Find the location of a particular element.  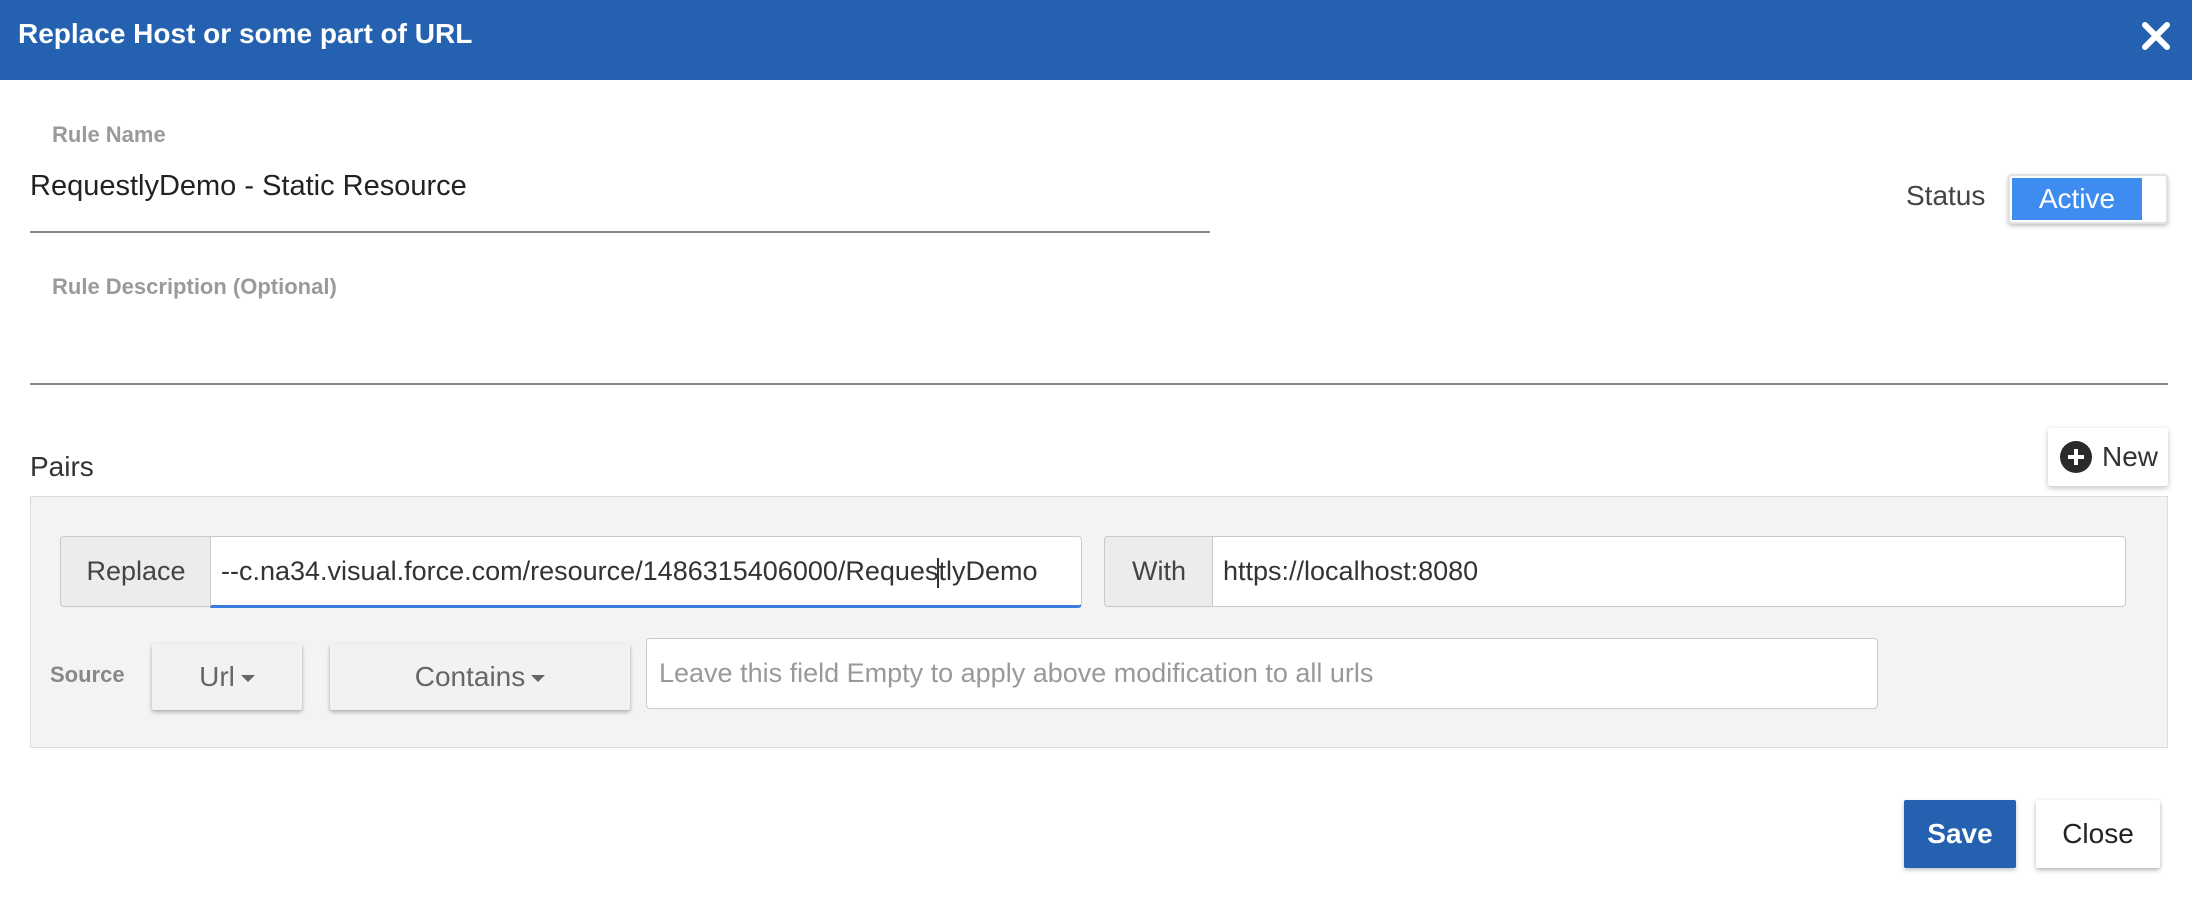

rule-description-input is located at coordinates (1099, 345).